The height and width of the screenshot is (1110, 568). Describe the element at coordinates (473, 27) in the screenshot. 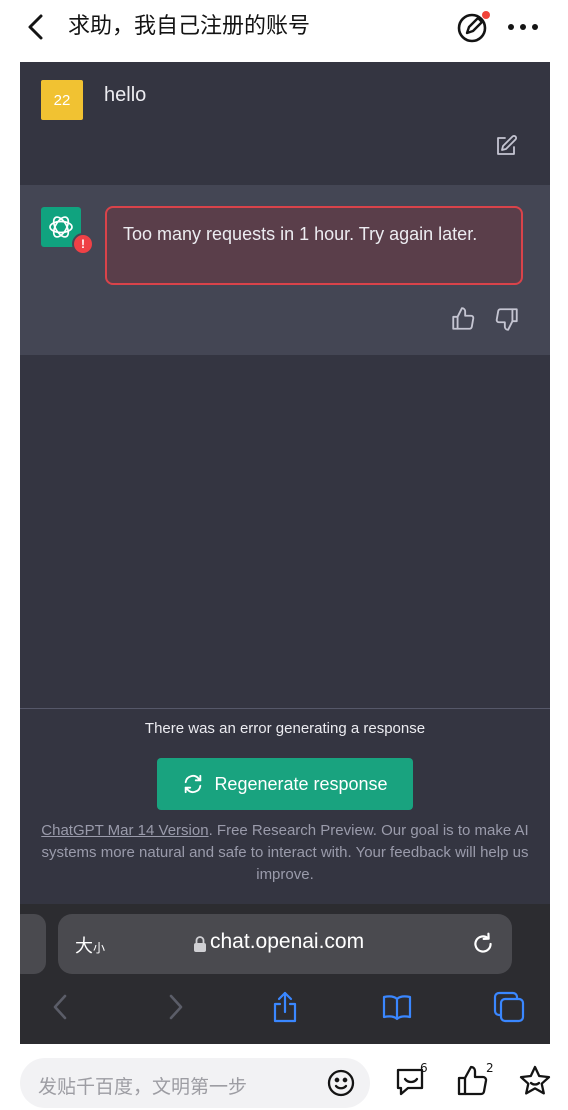

I see `edit-post-icon` at that location.